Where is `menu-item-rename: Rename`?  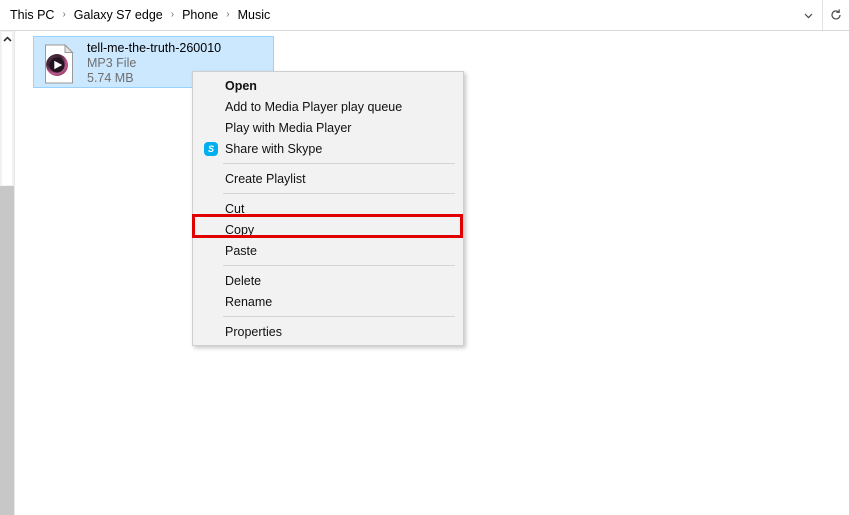 menu-item-rename: Rename is located at coordinates (328, 301).